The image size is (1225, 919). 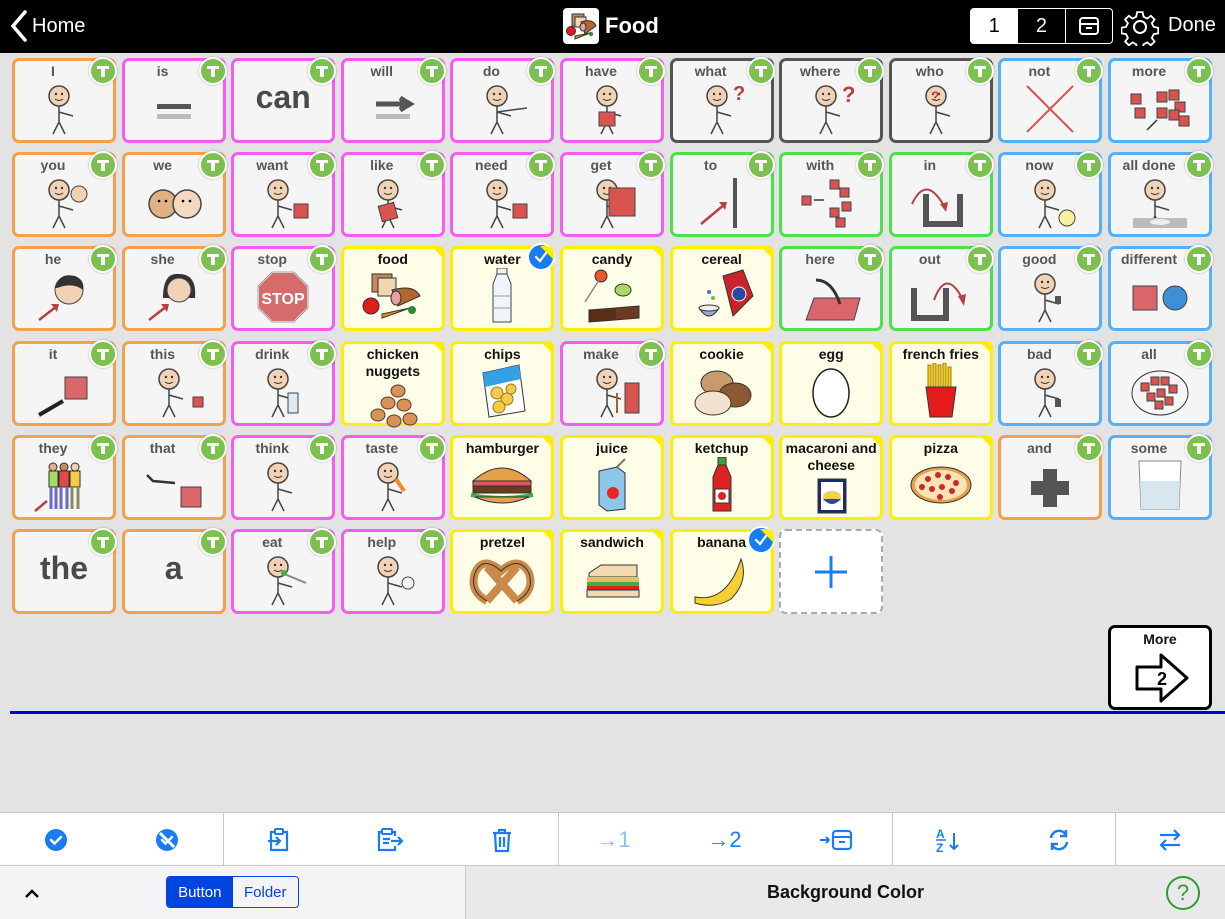 What do you see at coordinates (941, 288) in the screenshot?
I see `grid-button-out: out` at bounding box center [941, 288].